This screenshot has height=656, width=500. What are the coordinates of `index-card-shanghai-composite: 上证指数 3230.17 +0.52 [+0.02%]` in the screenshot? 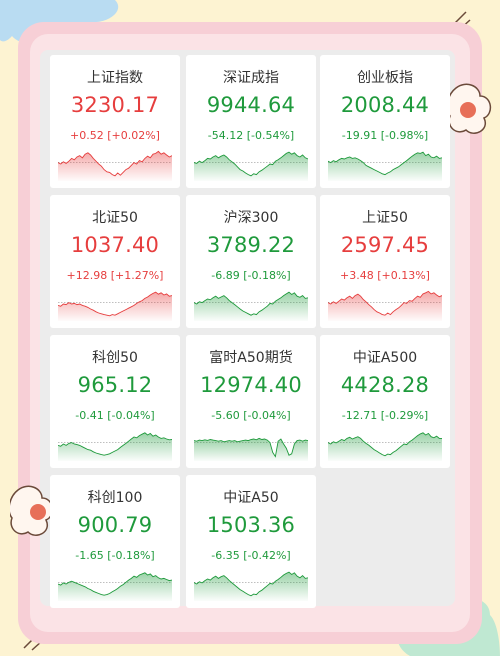 It's located at (115, 121).